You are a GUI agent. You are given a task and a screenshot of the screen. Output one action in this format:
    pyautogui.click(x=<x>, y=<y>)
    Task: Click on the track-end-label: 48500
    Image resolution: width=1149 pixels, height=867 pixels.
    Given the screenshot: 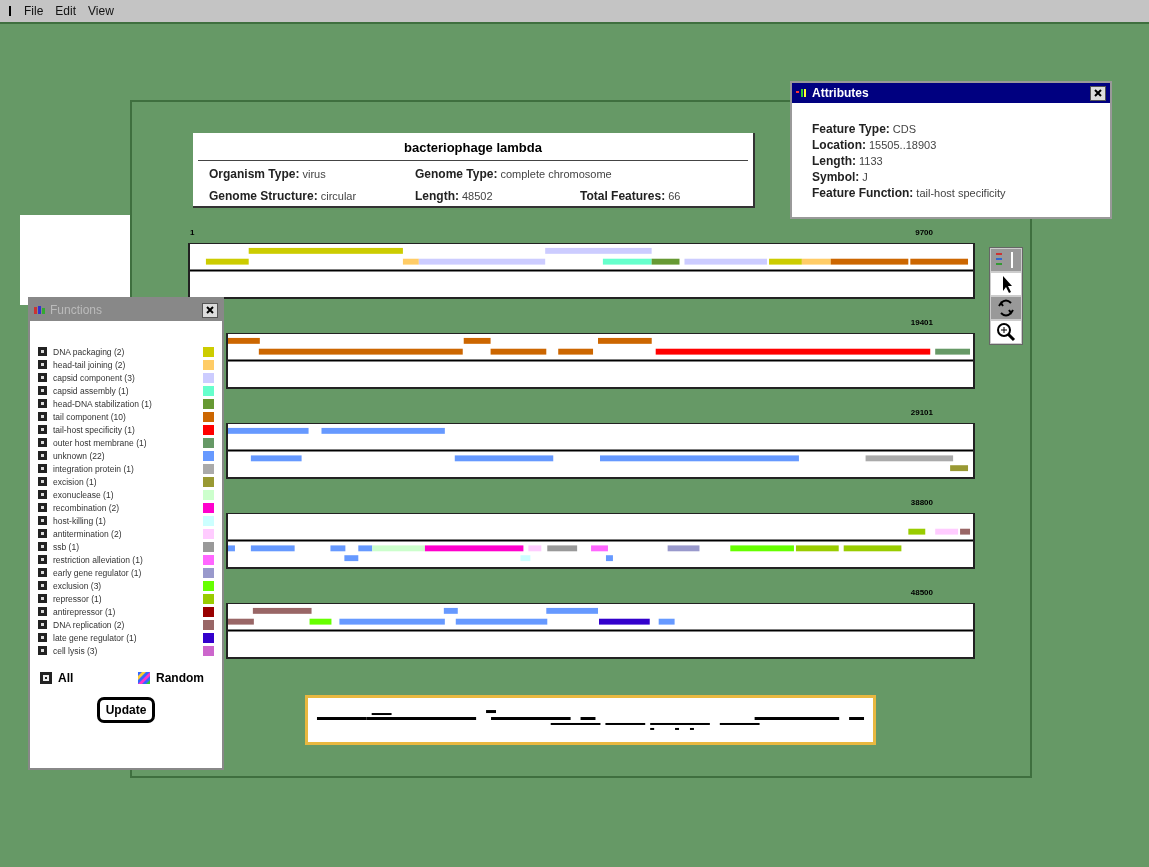 What is the action you would take?
    pyautogui.click(x=921, y=592)
    